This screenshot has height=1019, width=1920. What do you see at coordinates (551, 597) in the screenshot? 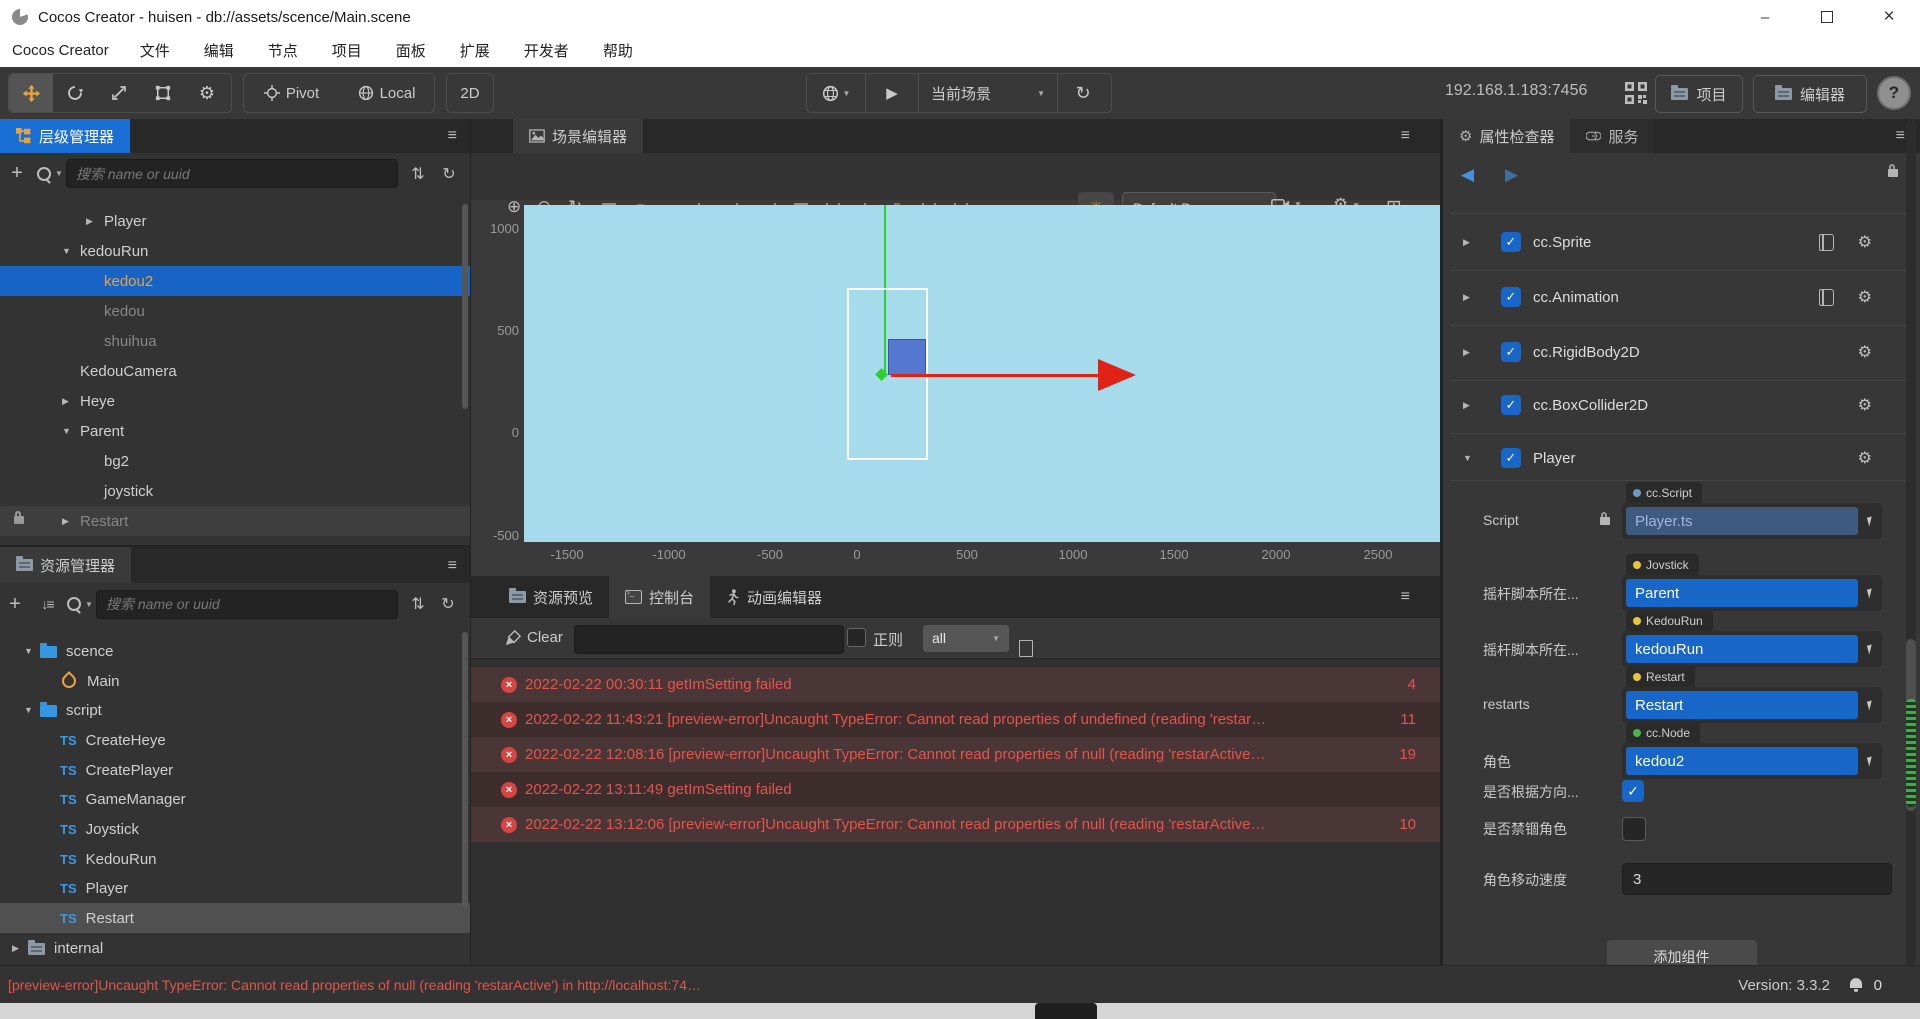
I see `tab-asset-preview: 资源预览` at bounding box center [551, 597].